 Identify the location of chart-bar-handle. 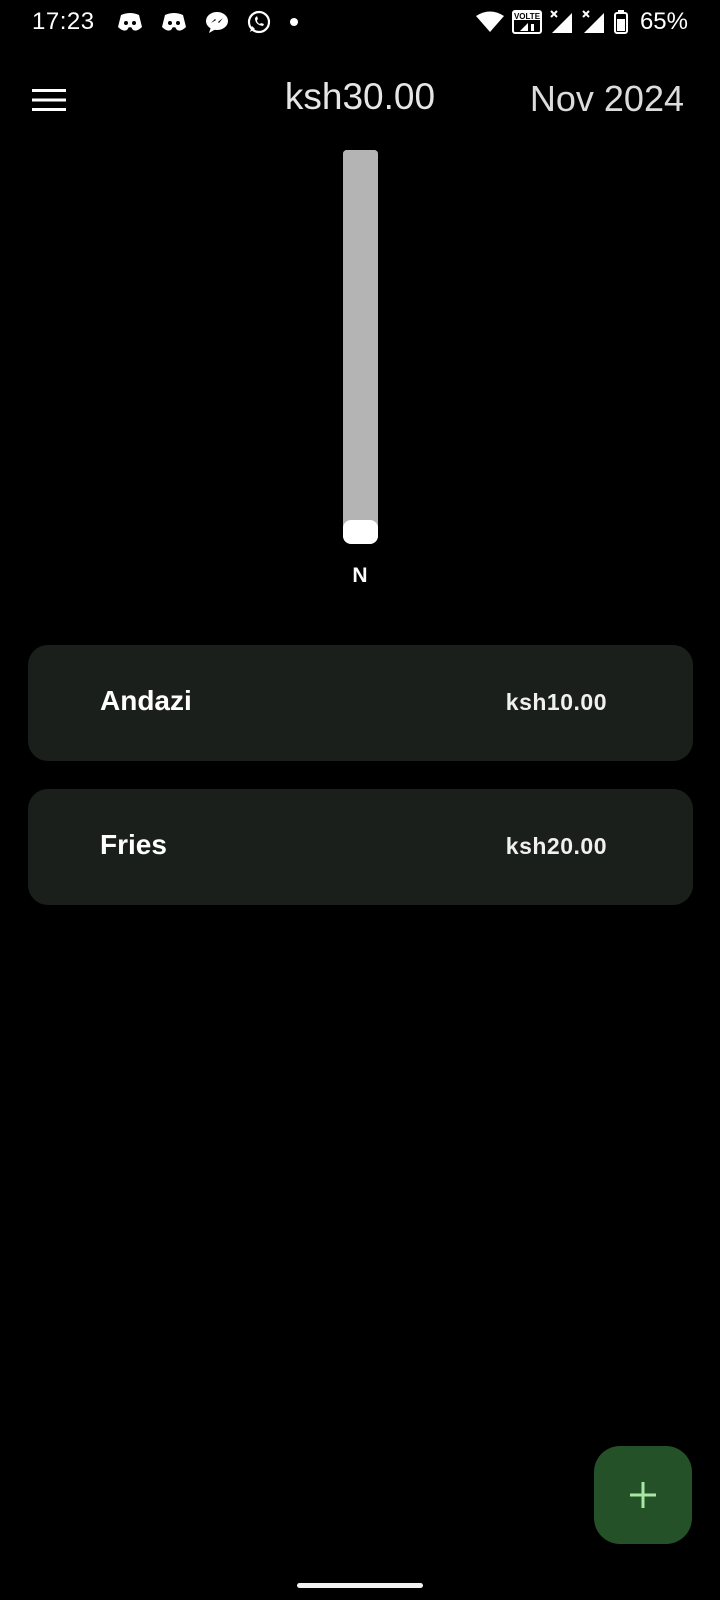
(360, 532).